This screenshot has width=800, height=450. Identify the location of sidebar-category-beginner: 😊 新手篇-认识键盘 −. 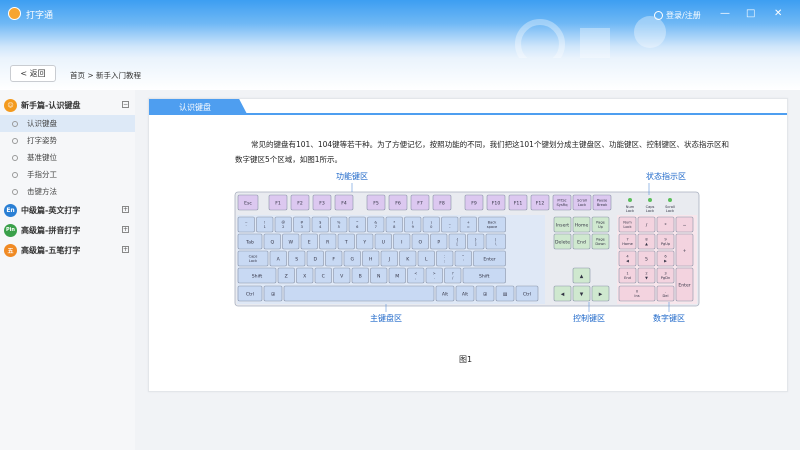
(67, 105).